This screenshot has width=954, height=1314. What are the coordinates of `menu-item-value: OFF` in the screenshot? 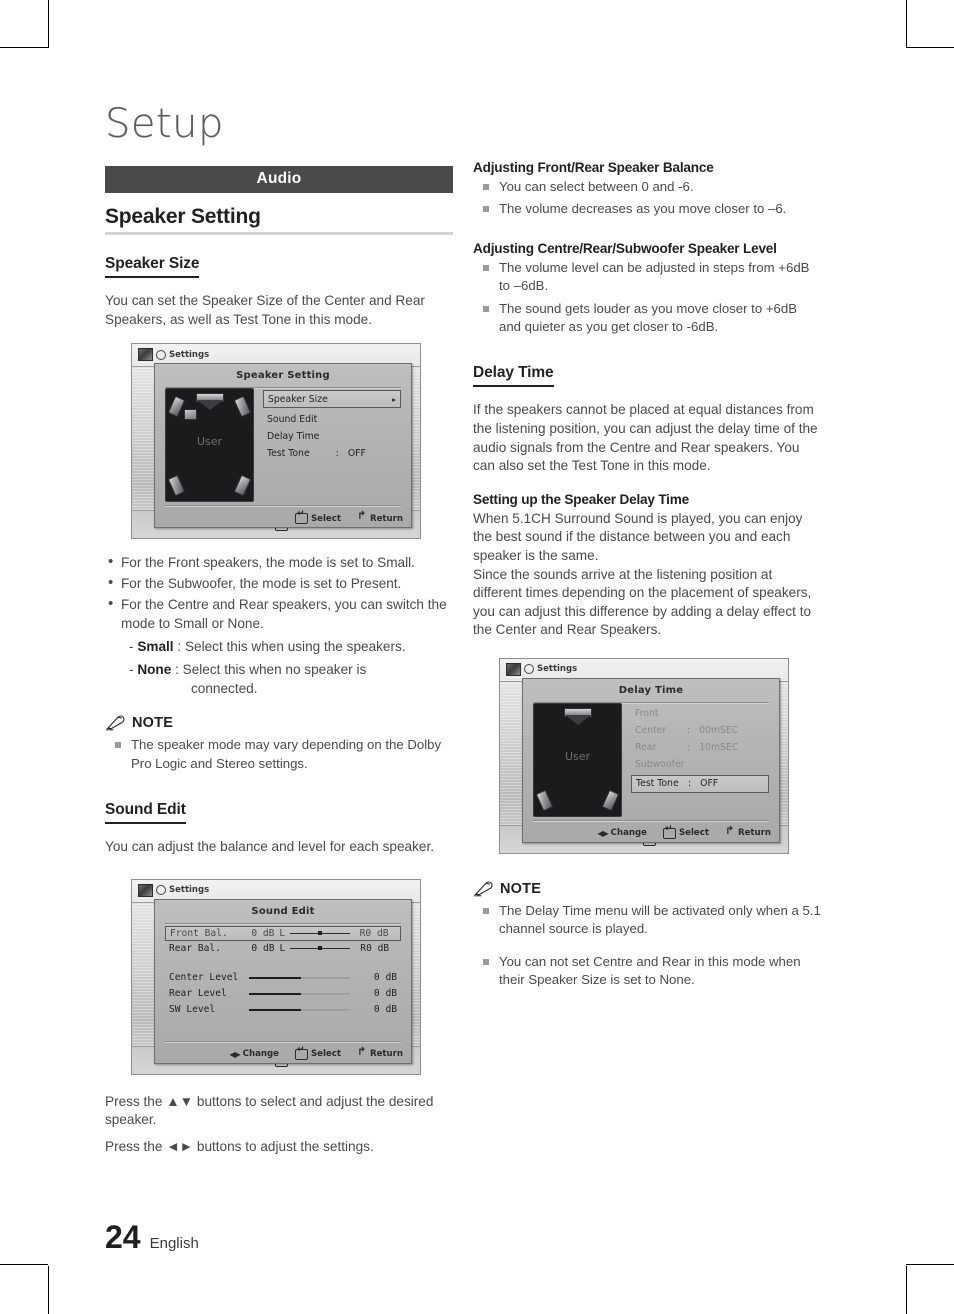 It's located at (709, 784).